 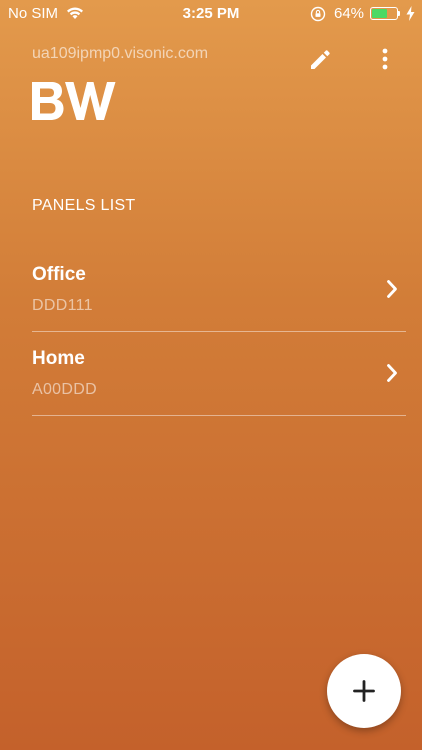 What do you see at coordinates (410, 16) in the screenshot?
I see `charging-bolt-icon` at bounding box center [410, 16].